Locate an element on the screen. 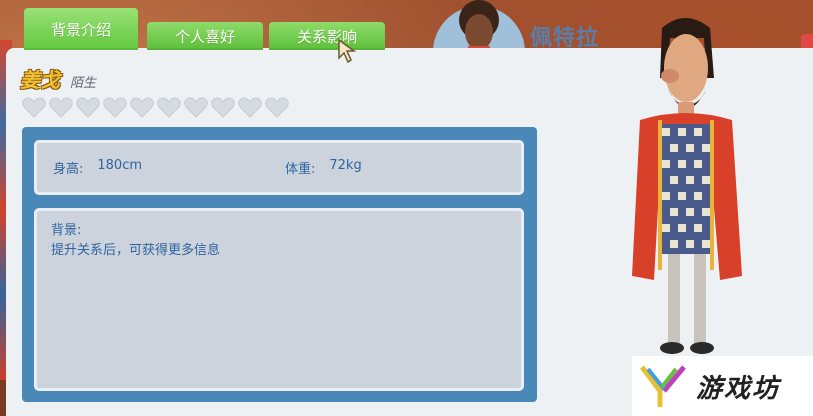 The image size is (813, 416). stats-box: 身高: 180cm 体重: 72kg is located at coordinates (279, 167).